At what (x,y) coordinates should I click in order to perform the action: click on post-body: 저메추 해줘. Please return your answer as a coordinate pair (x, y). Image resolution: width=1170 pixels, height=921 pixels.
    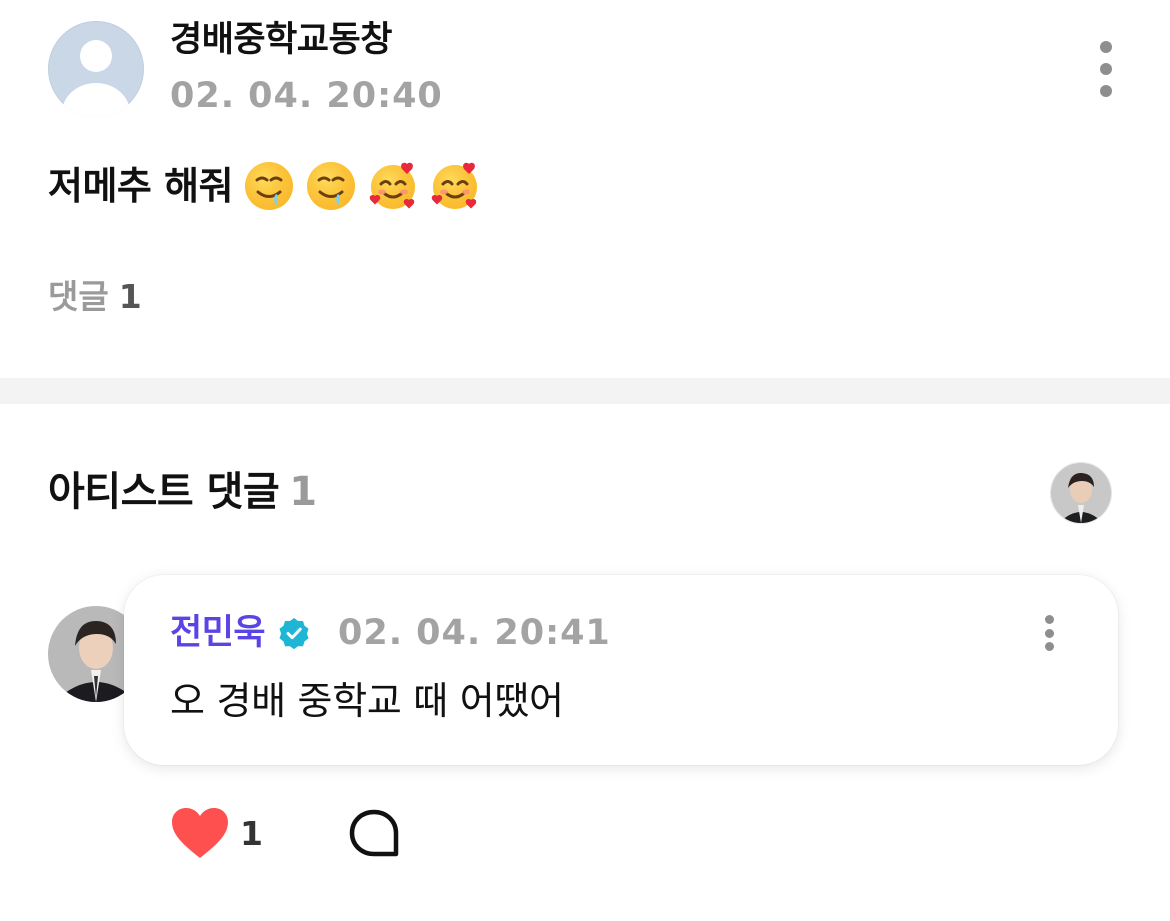
    Looking at the image, I should click on (269, 186).